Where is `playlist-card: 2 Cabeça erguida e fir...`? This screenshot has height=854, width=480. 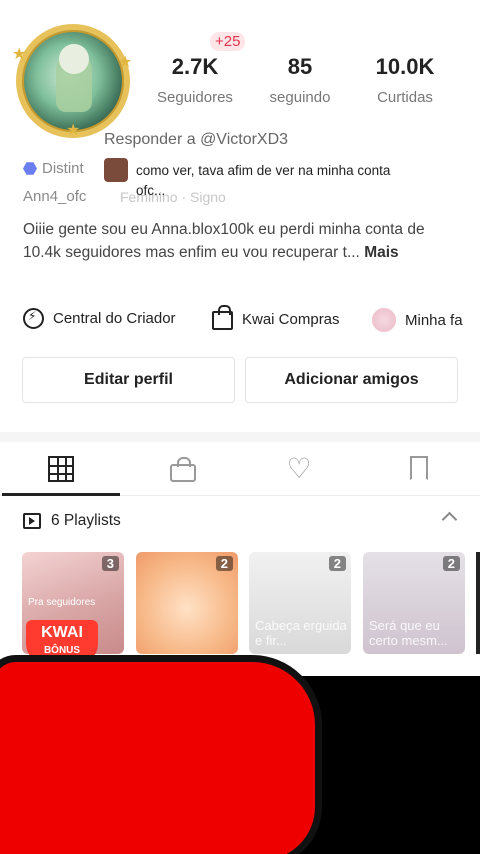
playlist-card: 2 Cabeça erguida e fir... is located at coordinates (300, 603).